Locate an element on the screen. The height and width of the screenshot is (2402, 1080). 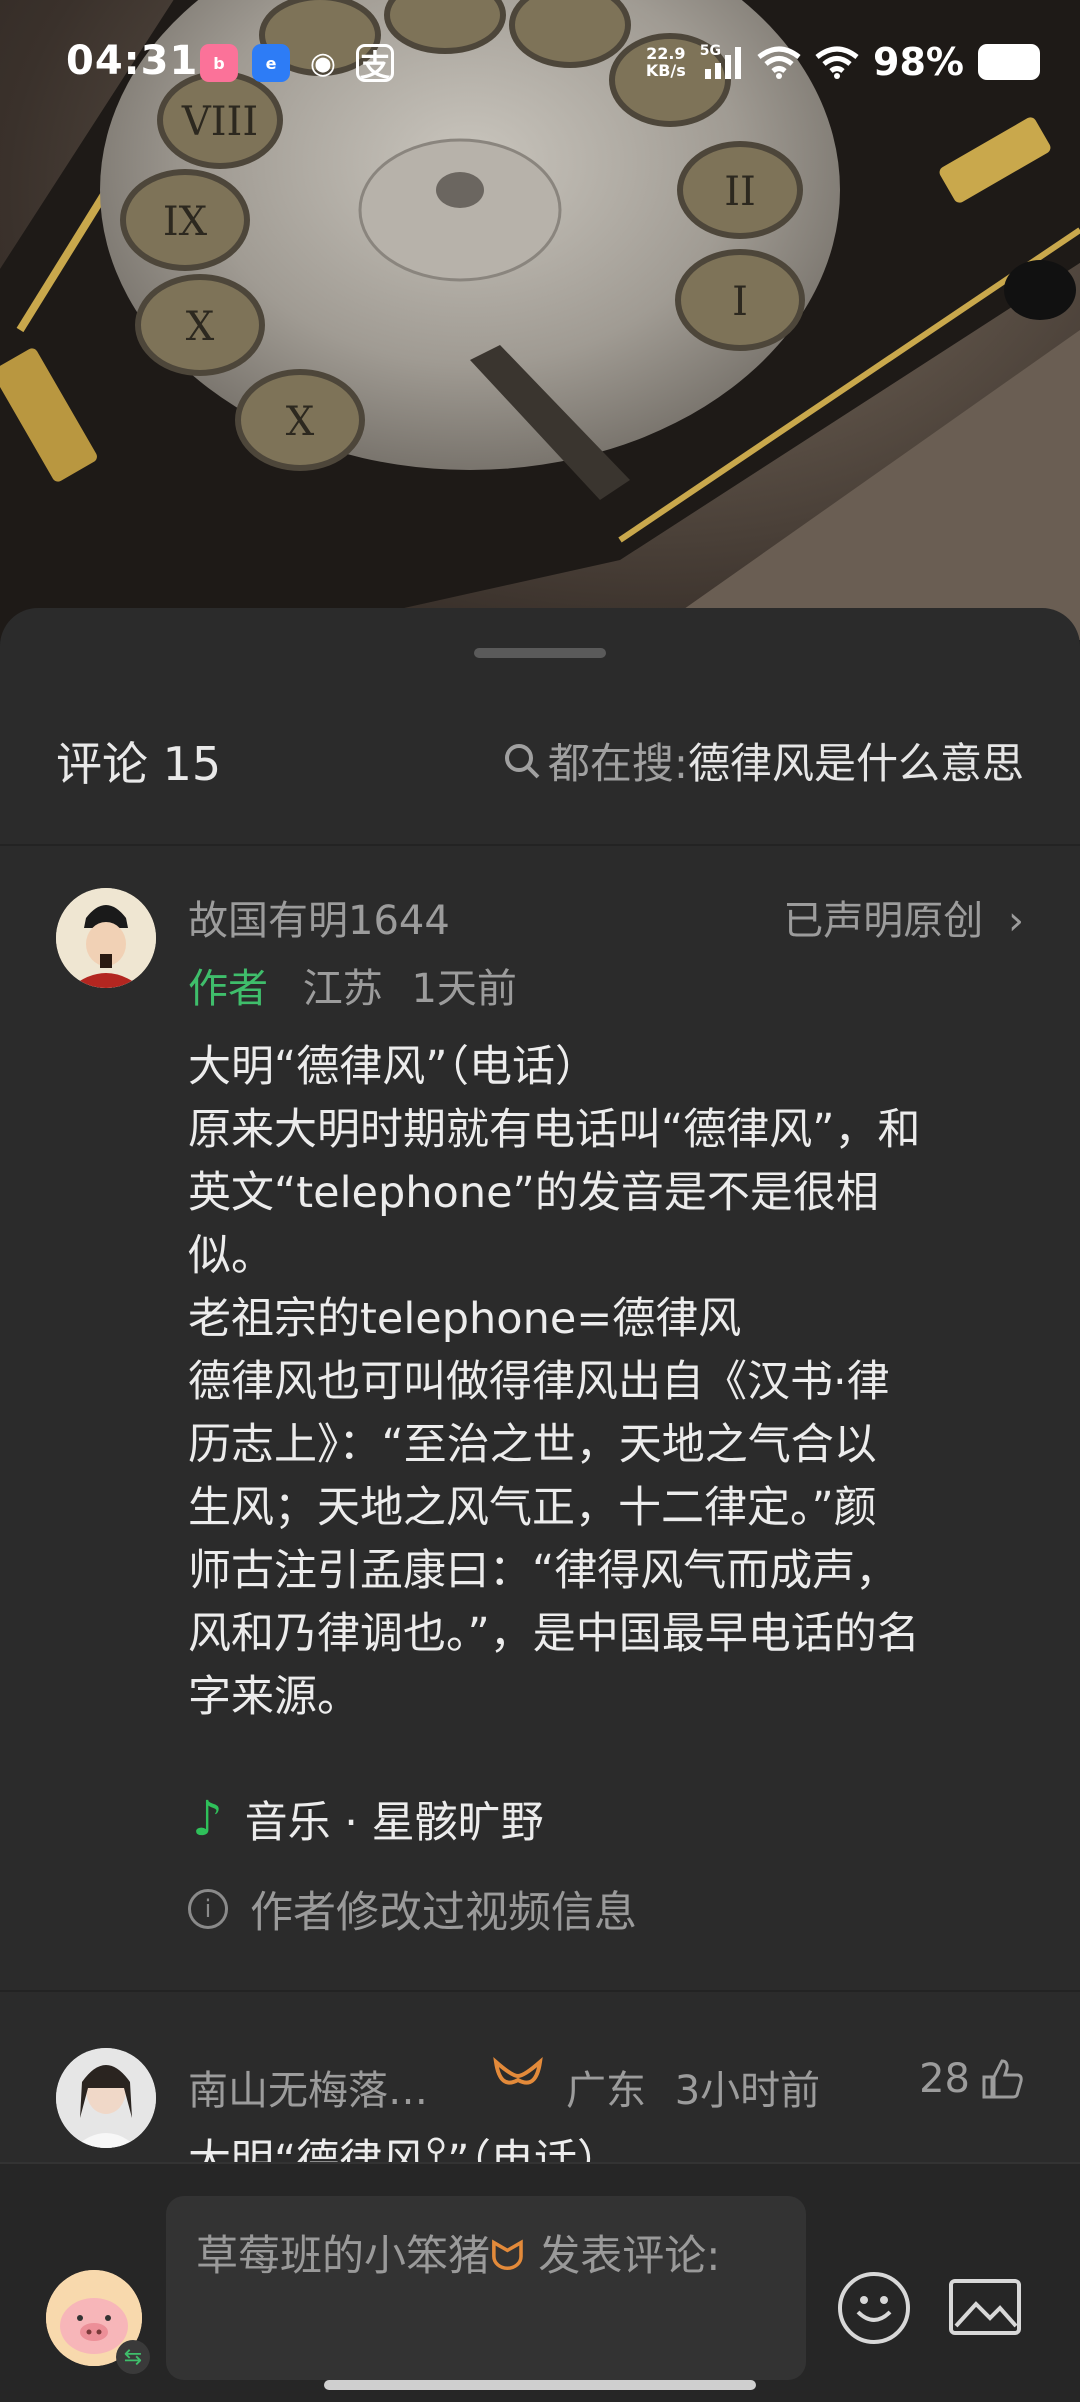
sheet-drag-handle is located at coordinates (540, 653).